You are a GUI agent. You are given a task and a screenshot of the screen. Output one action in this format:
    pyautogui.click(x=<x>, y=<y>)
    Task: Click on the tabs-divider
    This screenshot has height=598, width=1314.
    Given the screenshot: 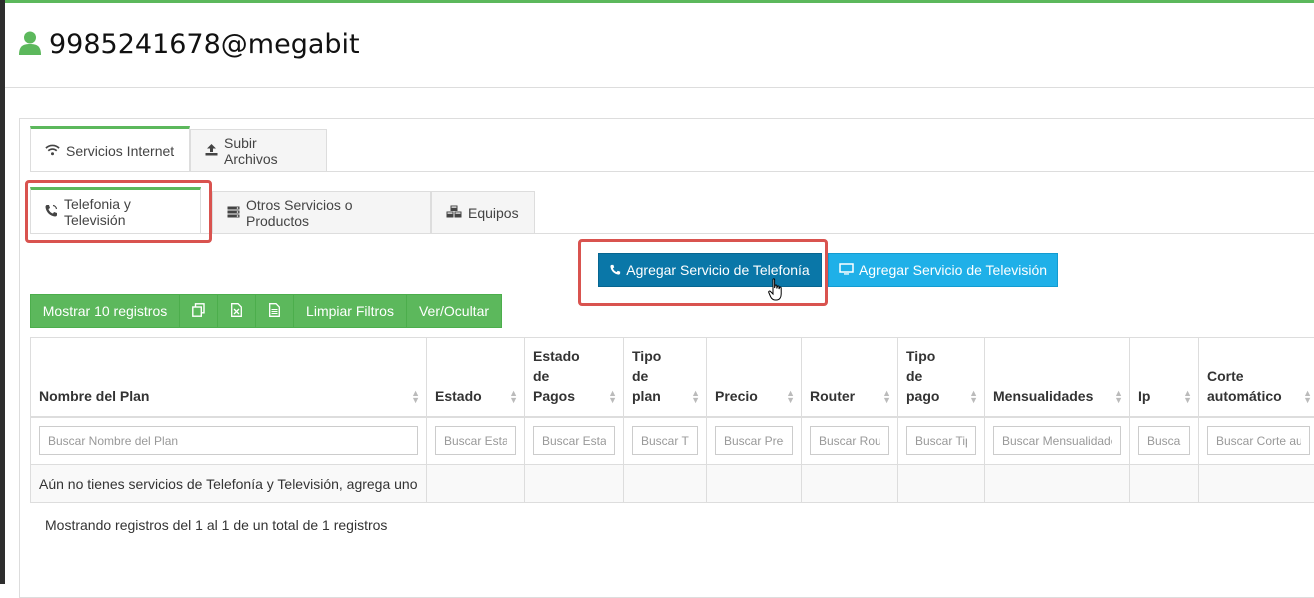 What is the action you would take?
    pyautogui.click(x=672, y=171)
    